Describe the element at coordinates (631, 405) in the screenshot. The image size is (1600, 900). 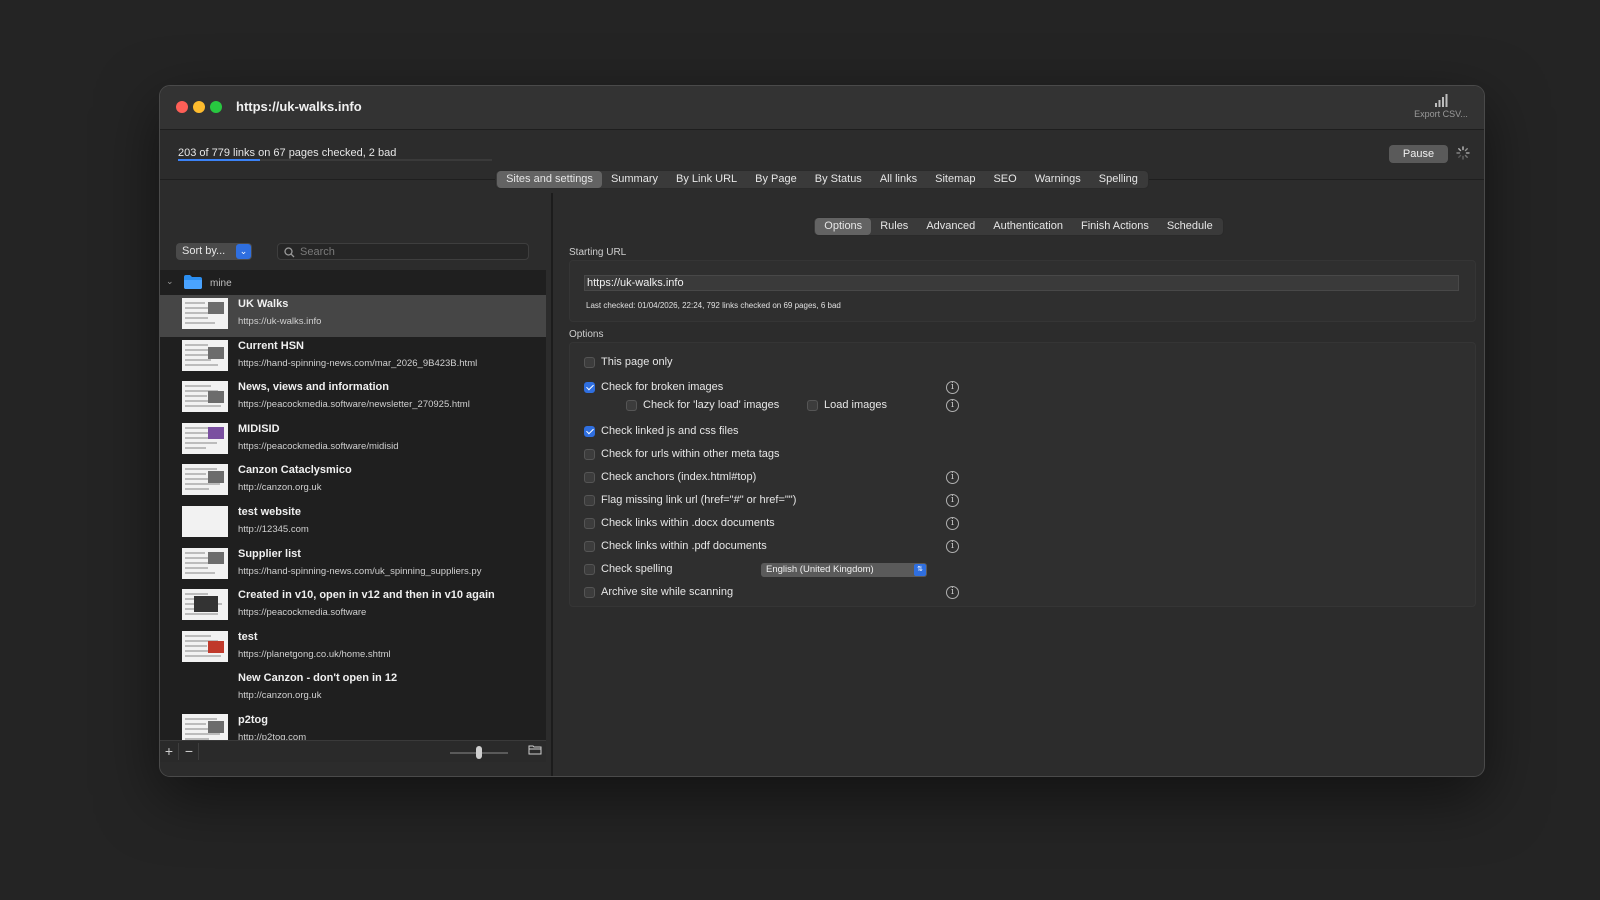
I see `checkbox-check-for-lazy-load-images` at that location.